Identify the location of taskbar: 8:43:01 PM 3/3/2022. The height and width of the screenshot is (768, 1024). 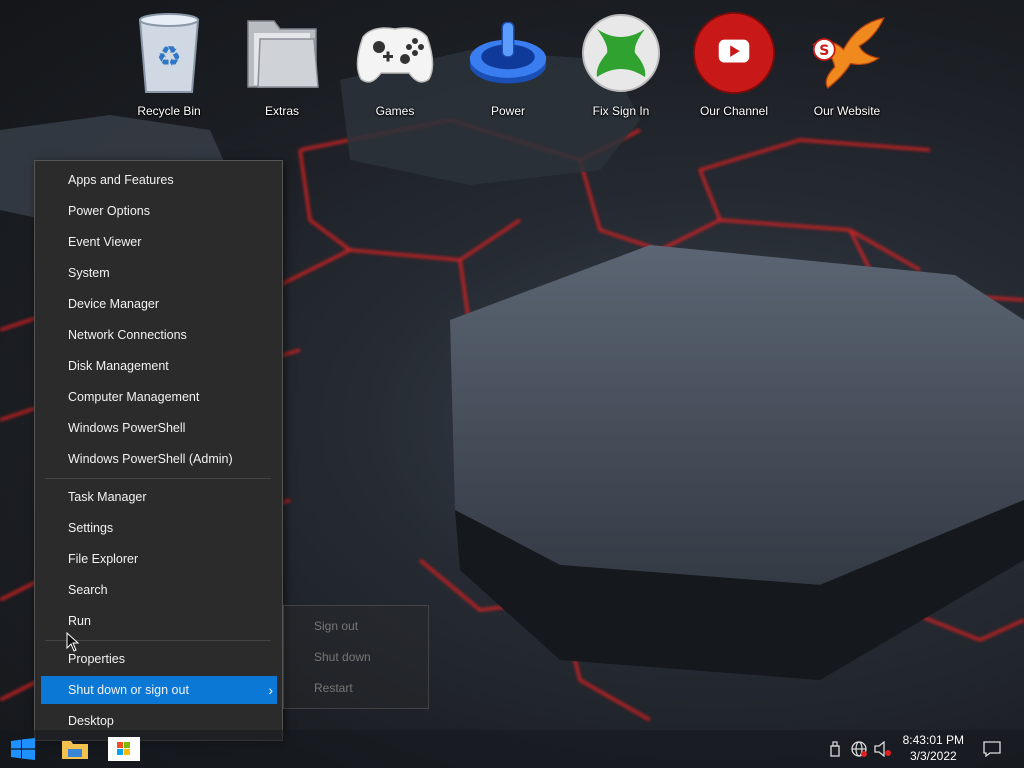
(512, 749).